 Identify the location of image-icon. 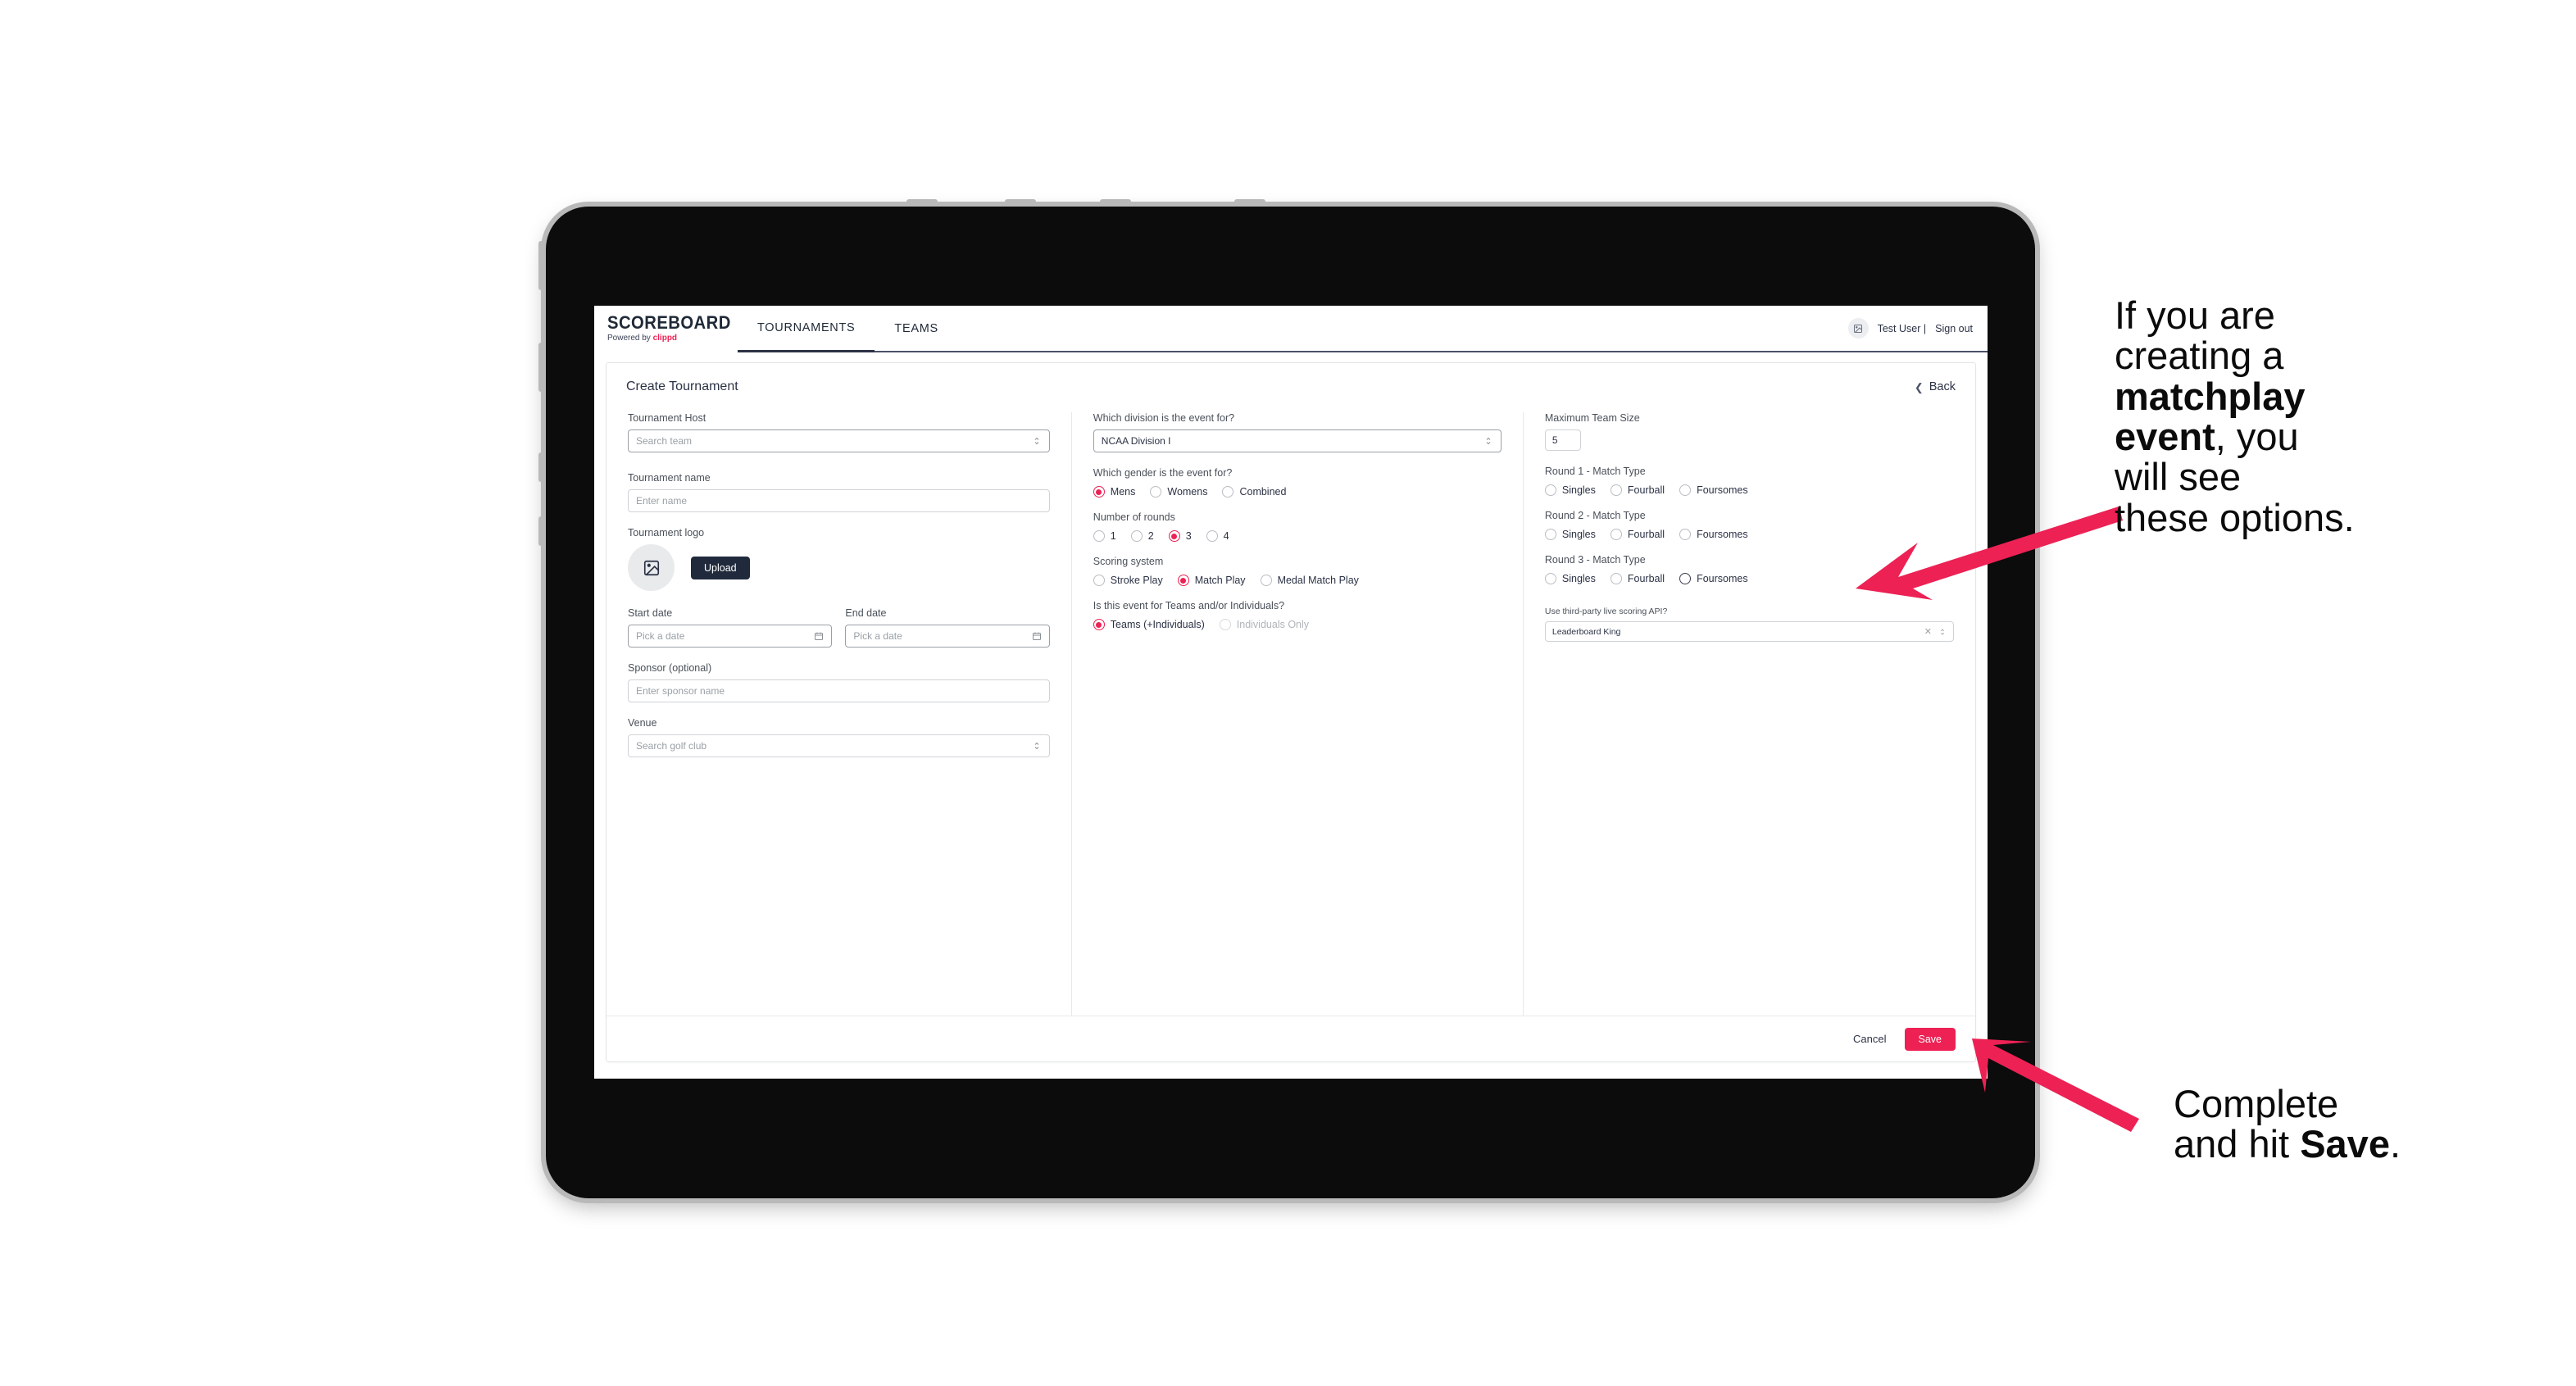
(651, 567).